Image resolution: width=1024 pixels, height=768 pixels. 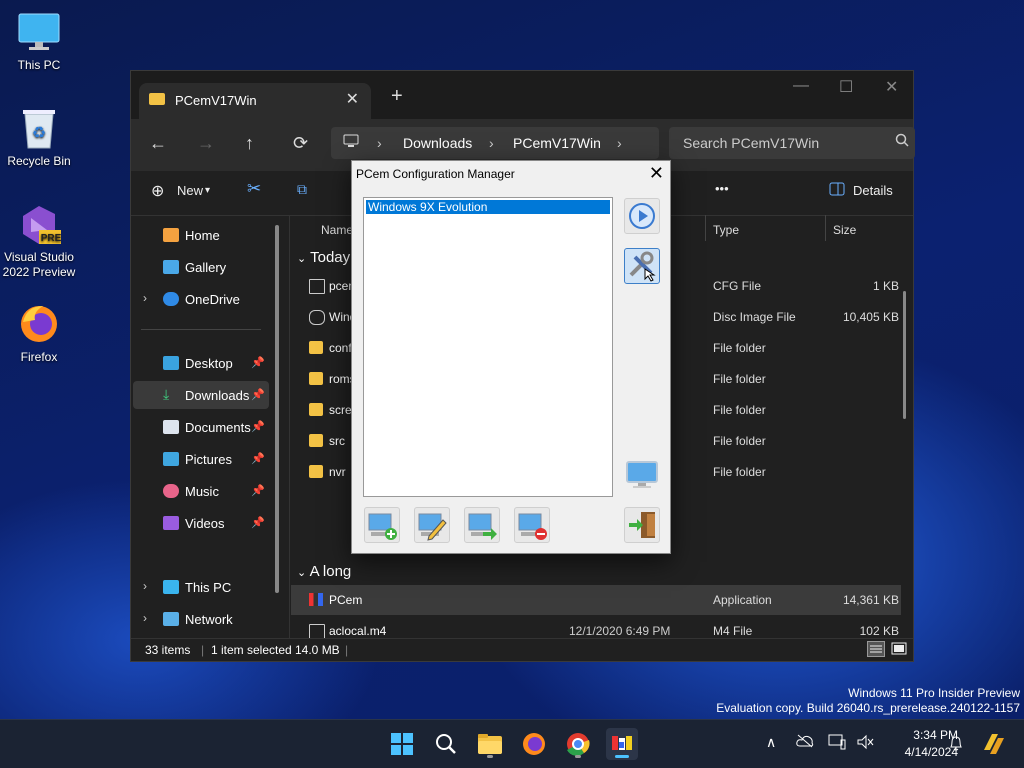 I want to click on column-header-type: Type, so click(x=726, y=230).